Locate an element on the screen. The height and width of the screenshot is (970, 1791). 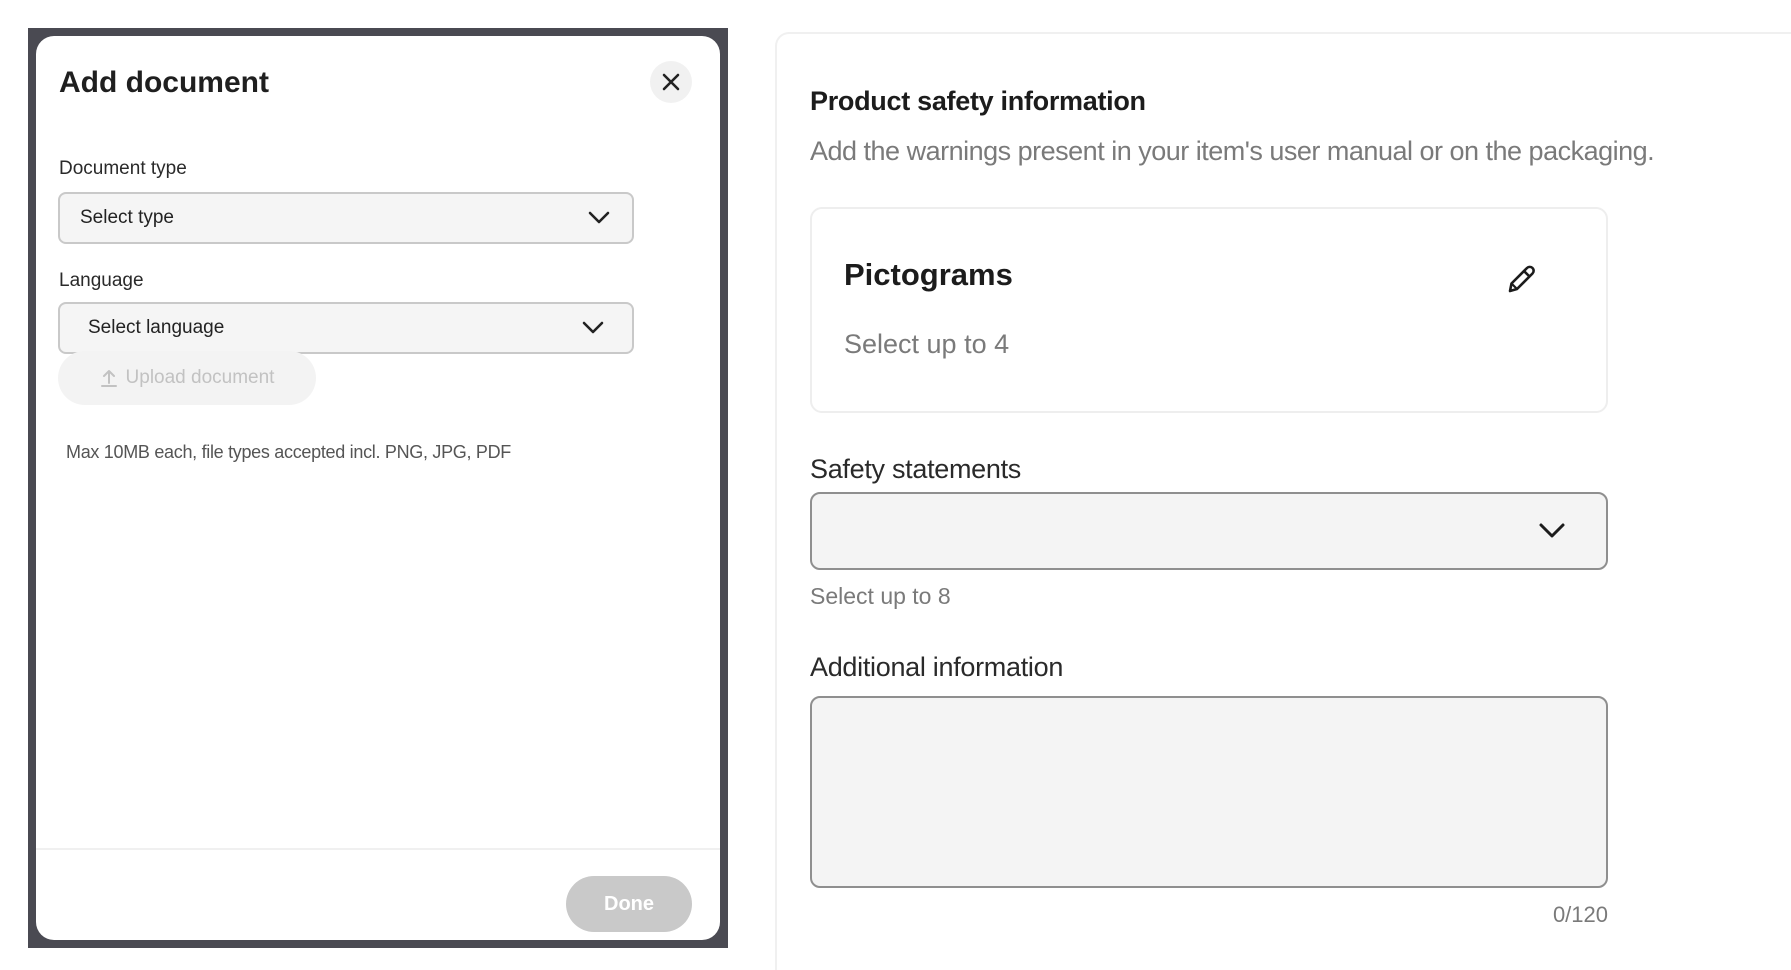
pictograms-title: Pictograms is located at coordinates (928, 274).